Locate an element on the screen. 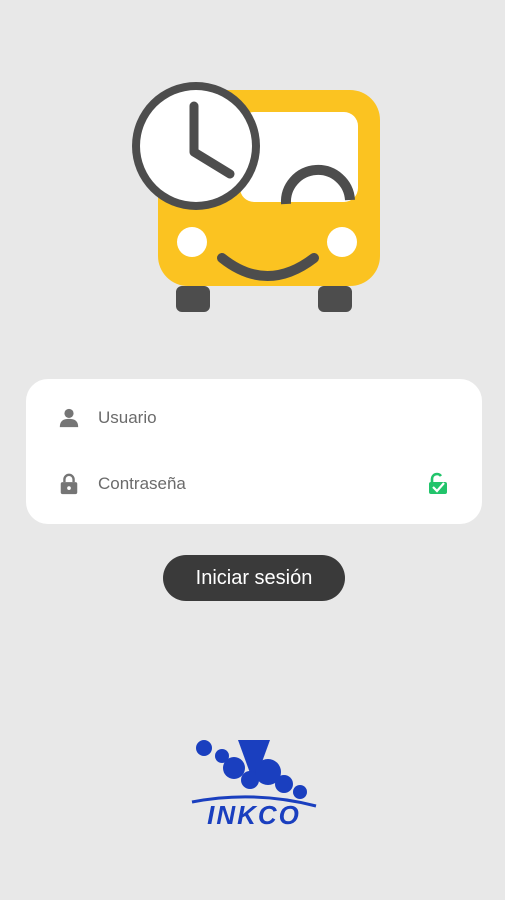  password-field is located at coordinates (254, 484).